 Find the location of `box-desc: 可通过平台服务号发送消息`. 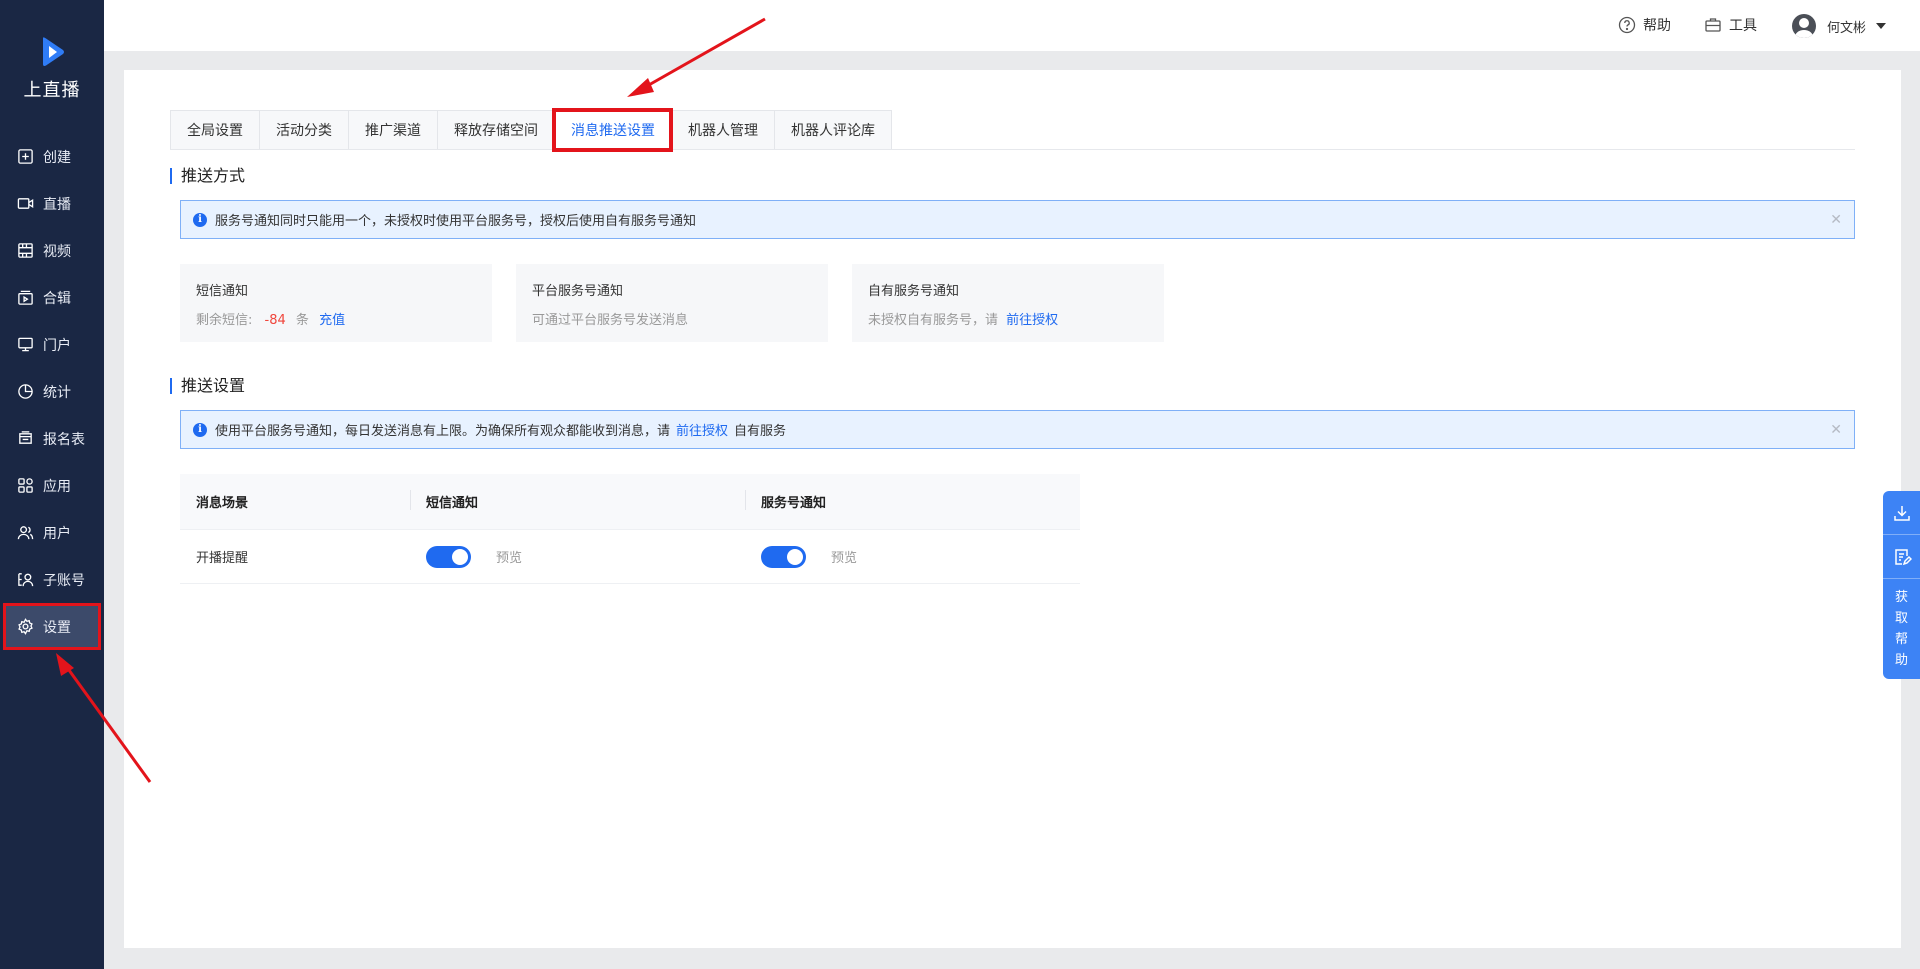

box-desc: 可通过平台服务号发送消息 is located at coordinates (610, 320).